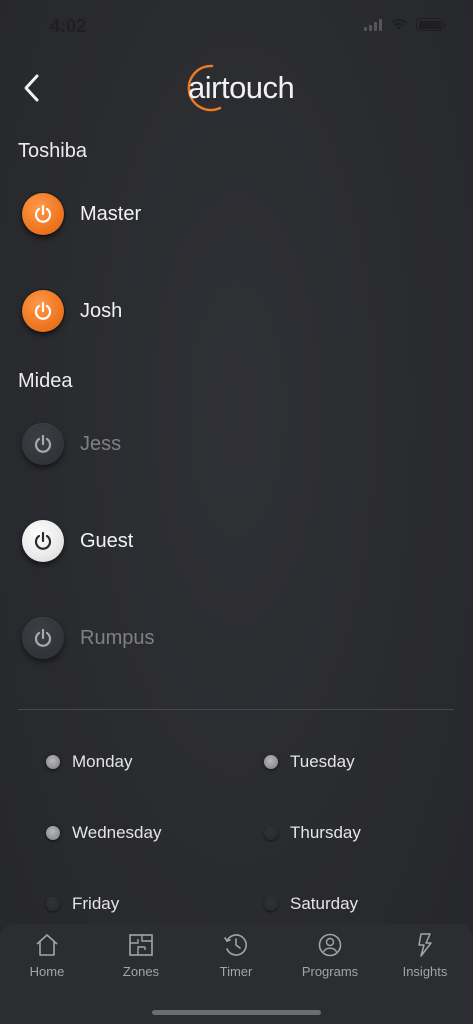  I want to click on day-label: Thursday, so click(325, 832).